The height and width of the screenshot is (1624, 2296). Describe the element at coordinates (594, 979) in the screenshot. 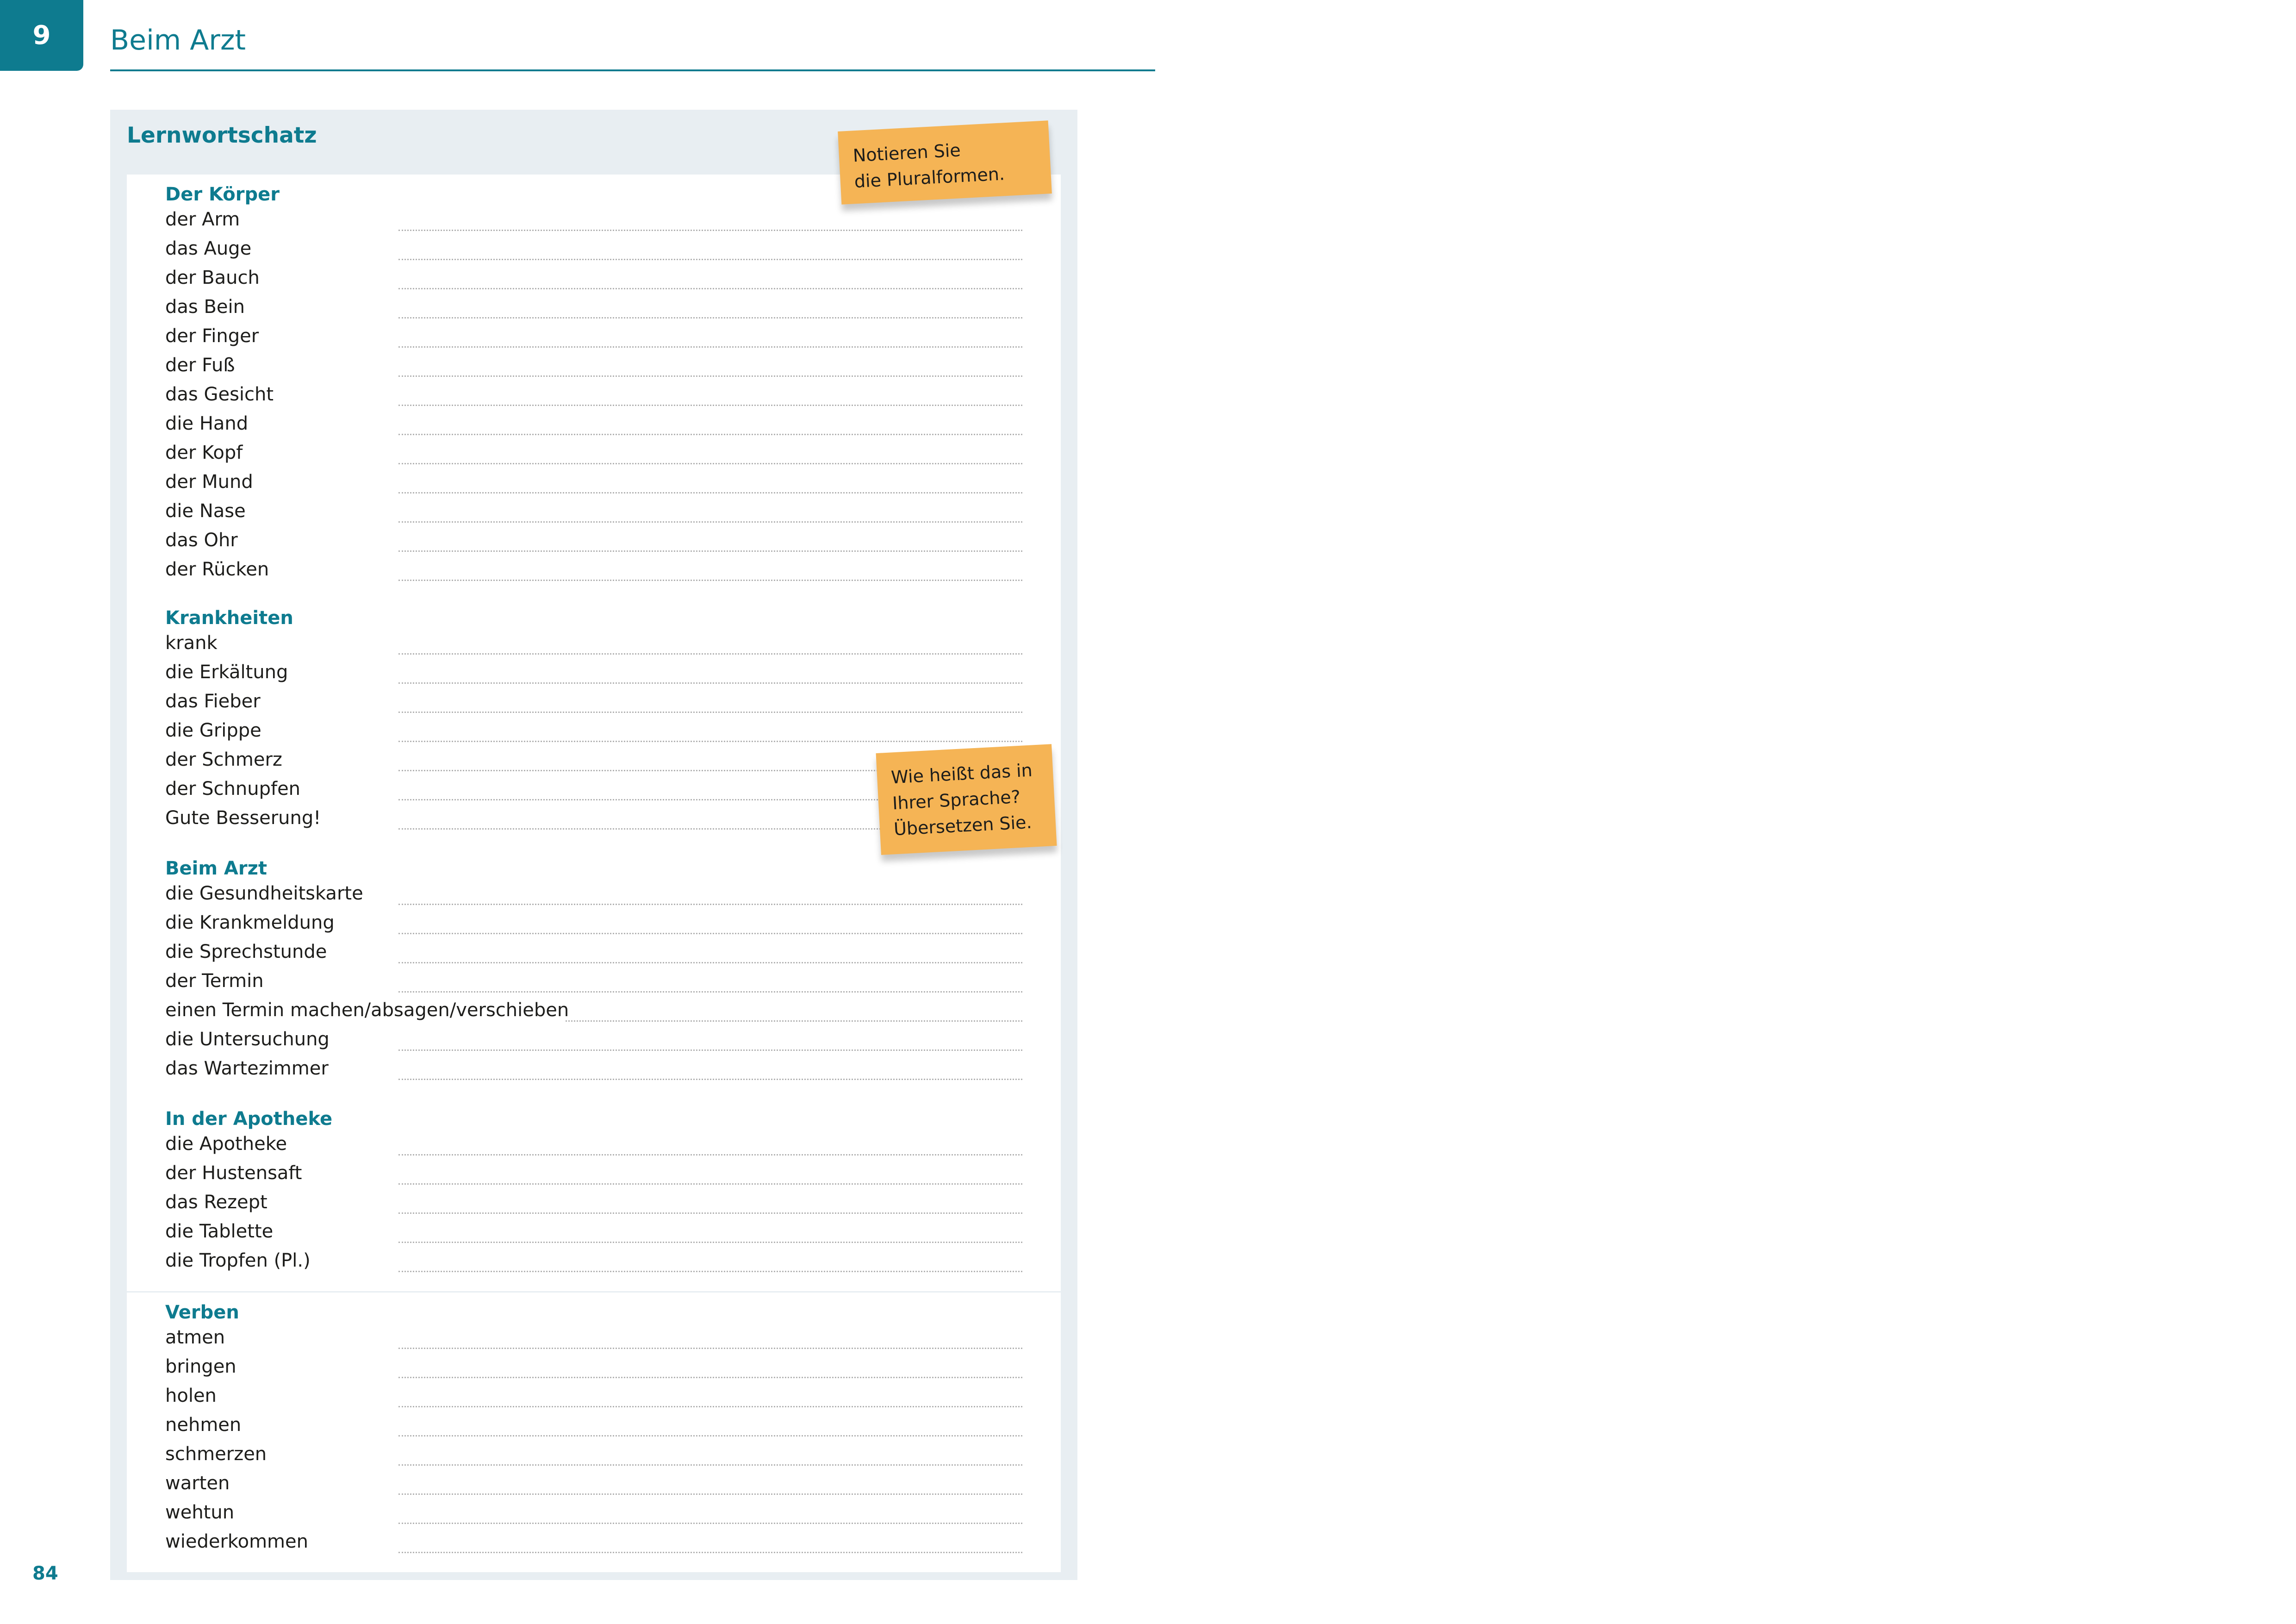

I see `vocabulary-row: der Termin` at that location.